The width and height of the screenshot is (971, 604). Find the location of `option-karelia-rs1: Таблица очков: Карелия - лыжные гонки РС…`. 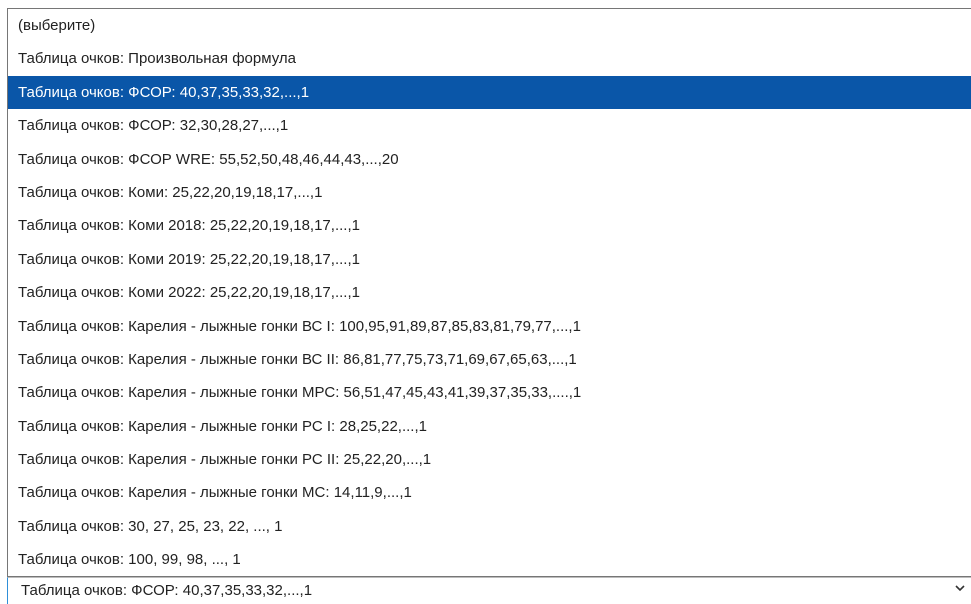

option-karelia-rs1: Таблица очков: Карелия - лыжные гонки РС… is located at coordinates (489, 426).